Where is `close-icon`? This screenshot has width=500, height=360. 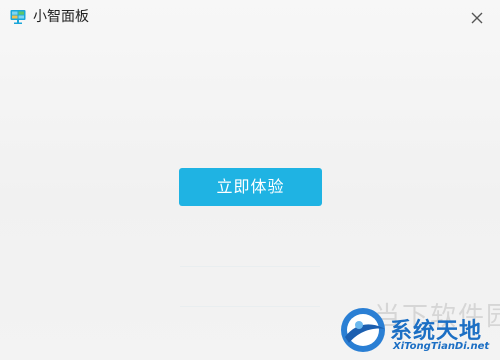
close-icon is located at coordinates (477, 18).